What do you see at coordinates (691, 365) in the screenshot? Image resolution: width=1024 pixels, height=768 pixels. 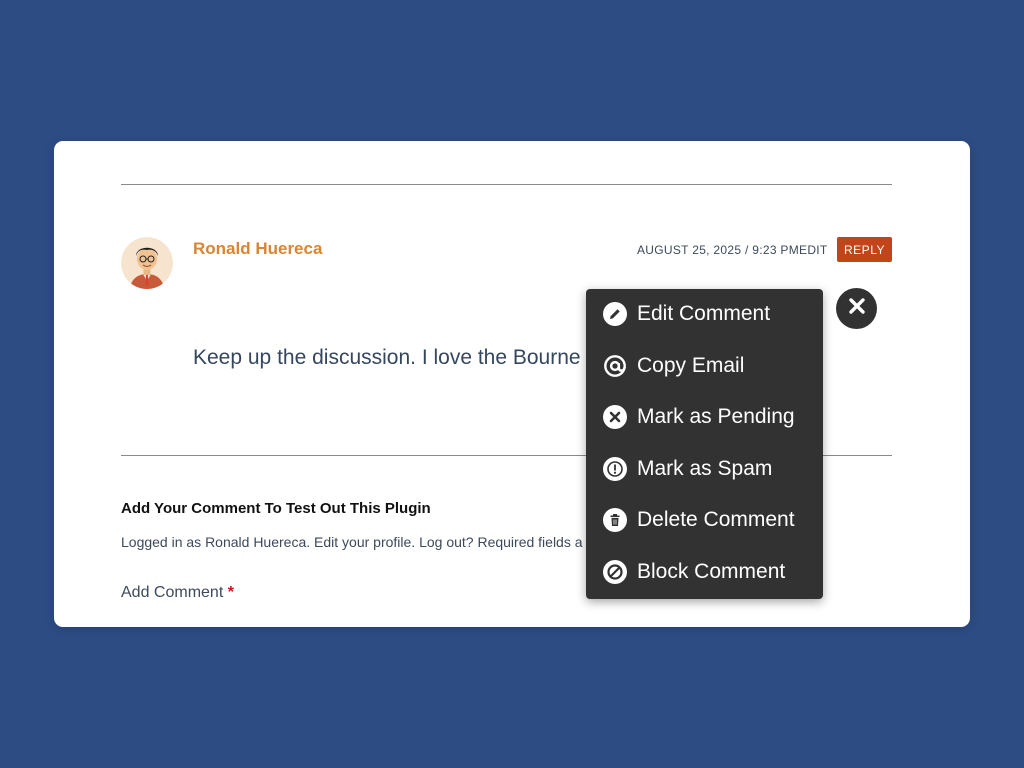 I see `menu-item-label: Copy Email` at bounding box center [691, 365].